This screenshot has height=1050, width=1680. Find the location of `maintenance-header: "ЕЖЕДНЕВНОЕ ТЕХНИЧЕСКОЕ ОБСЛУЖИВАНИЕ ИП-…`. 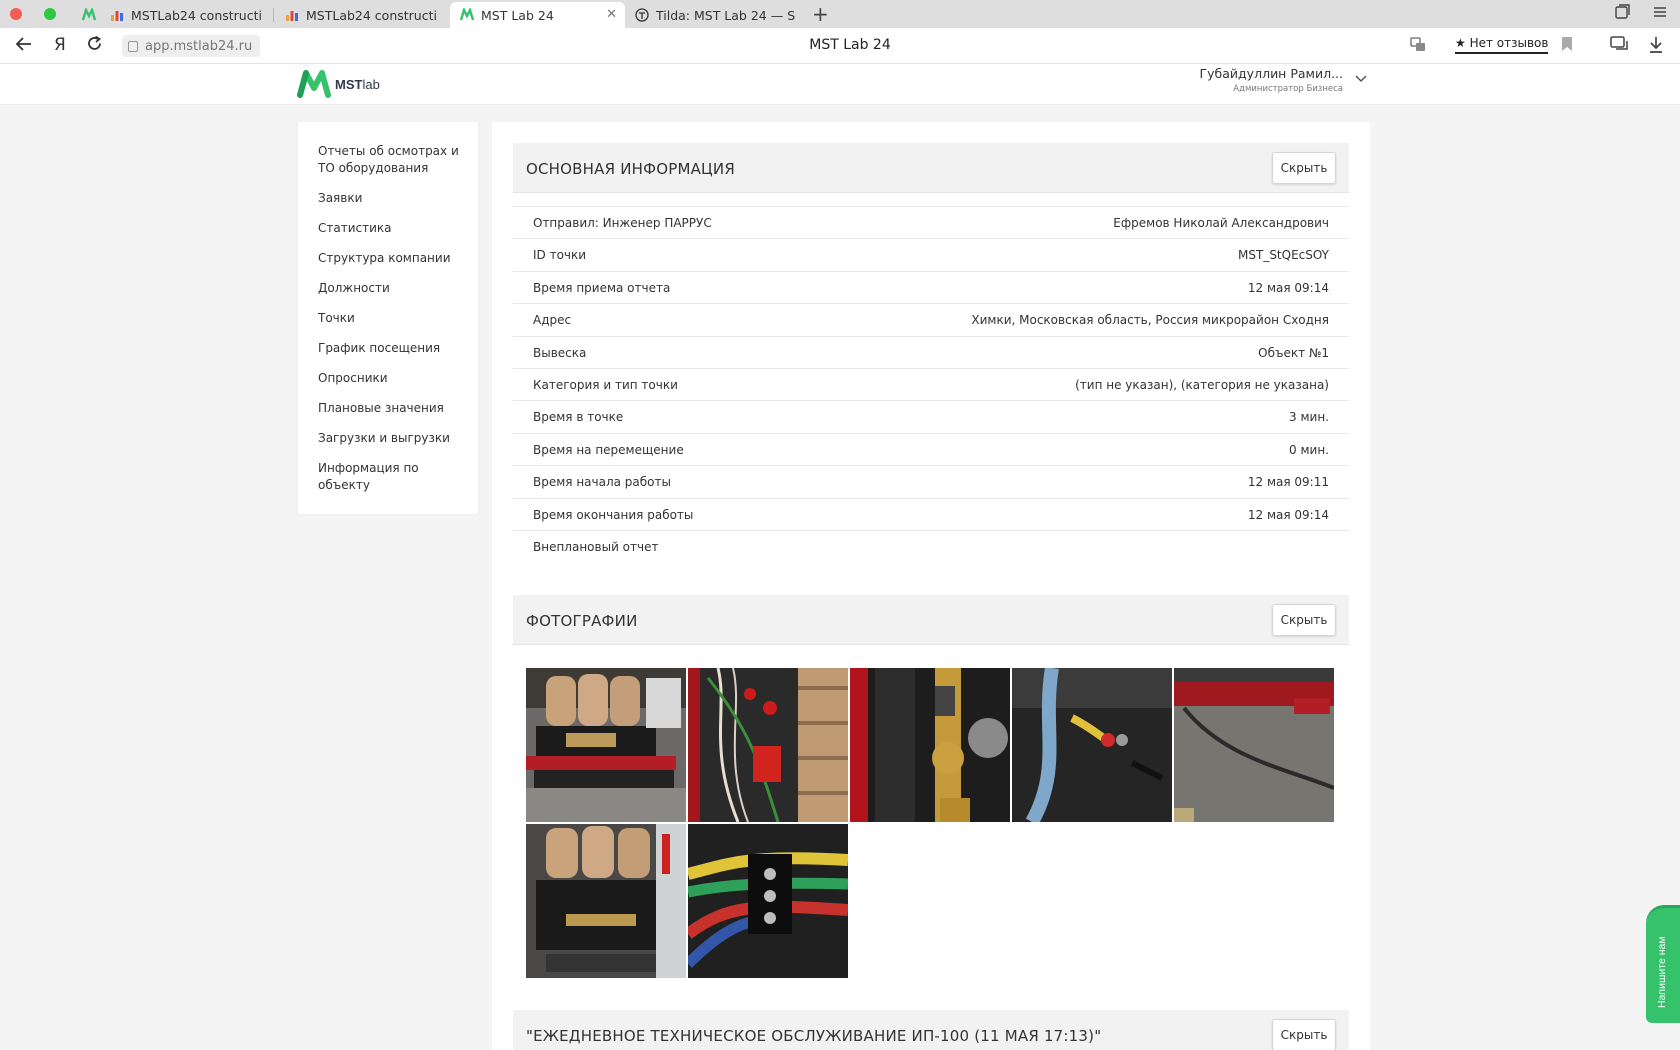

maintenance-header: "ЕЖЕДНЕВНОЕ ТЕХНИЧЕСКОЕ ОБСЛУЖИВАНИЕ ИП-… is located at coordinates (931, 1030).